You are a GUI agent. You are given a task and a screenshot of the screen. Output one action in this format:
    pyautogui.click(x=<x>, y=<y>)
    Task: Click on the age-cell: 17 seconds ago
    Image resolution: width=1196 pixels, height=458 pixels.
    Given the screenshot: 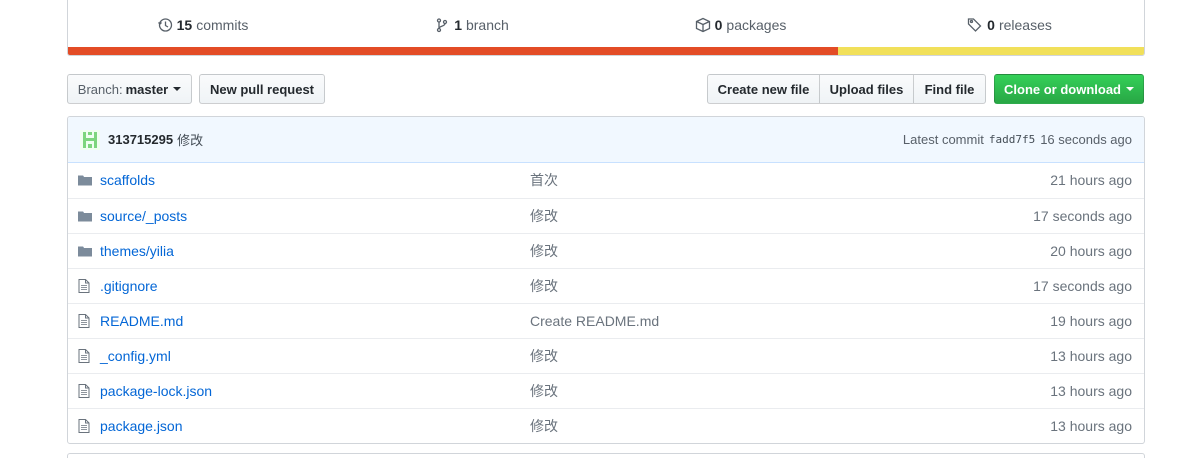 What is the action you would take?
    pyautogui.click(x=1002, y=285)
    